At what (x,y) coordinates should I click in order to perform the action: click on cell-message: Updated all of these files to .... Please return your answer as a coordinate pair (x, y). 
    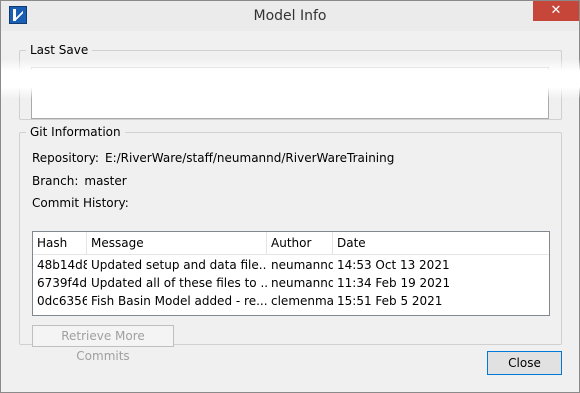
    Looking at the image, I should click on (179, 283).